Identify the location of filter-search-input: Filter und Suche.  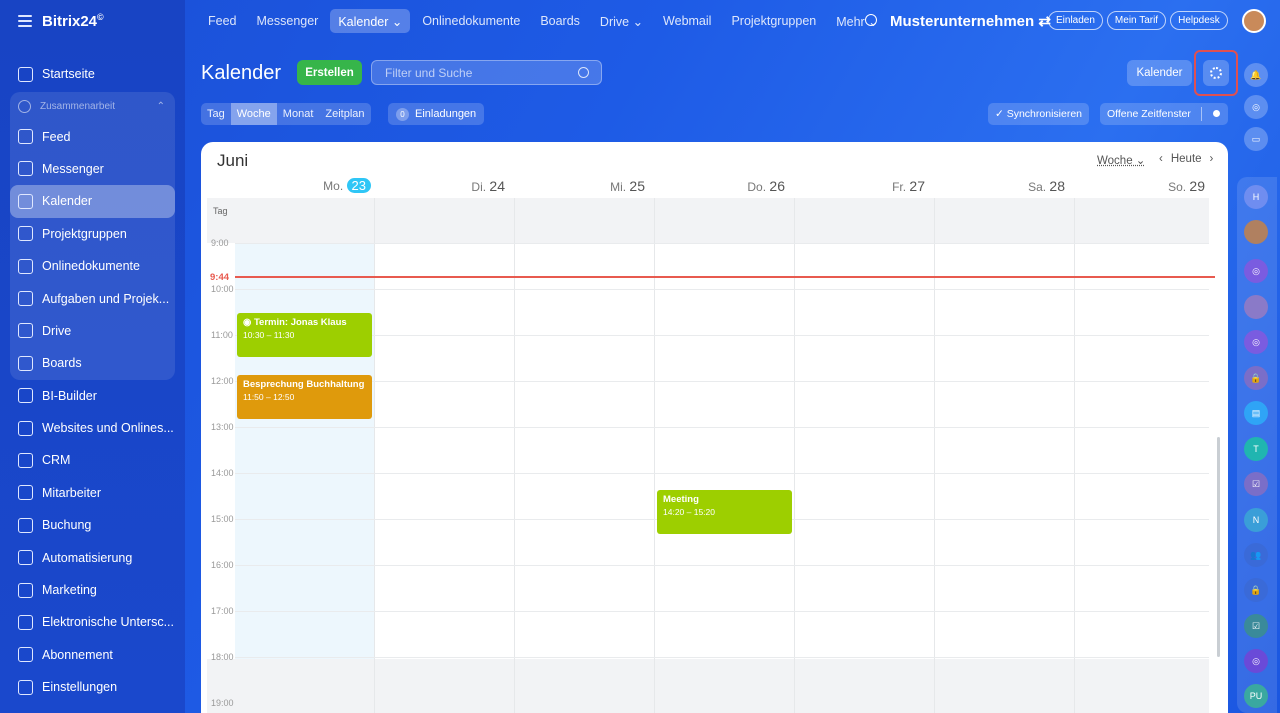
(486, 72).